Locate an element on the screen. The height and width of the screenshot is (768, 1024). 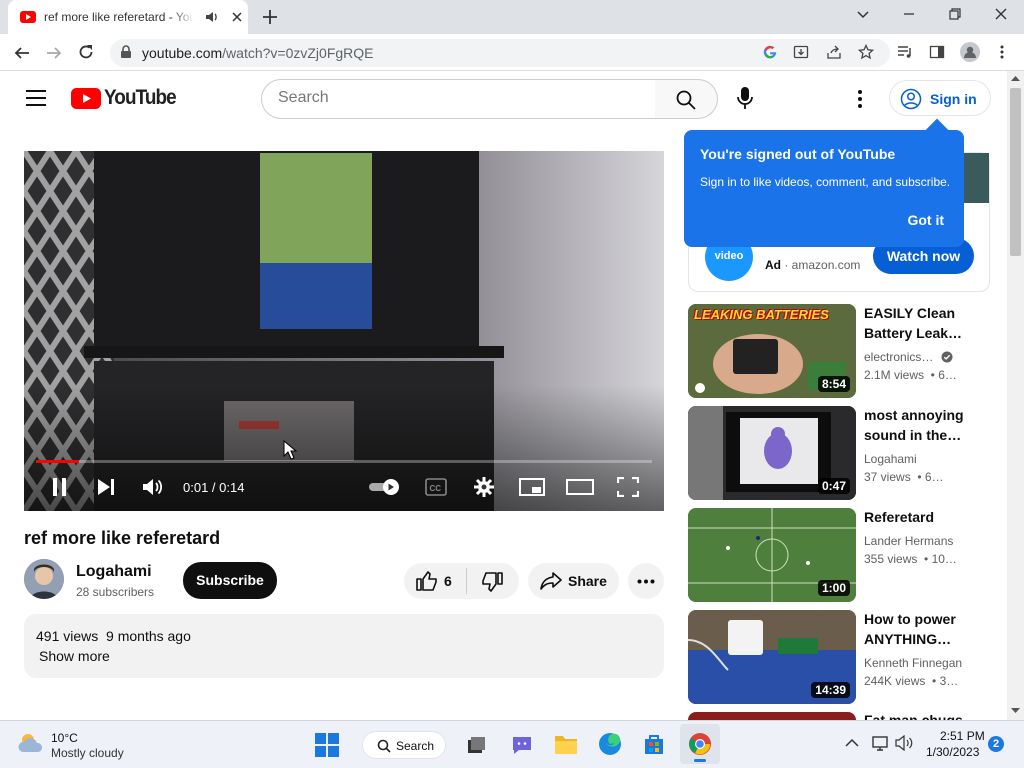
clock-time: 2:51 PM is located at coordinates (962, 736).